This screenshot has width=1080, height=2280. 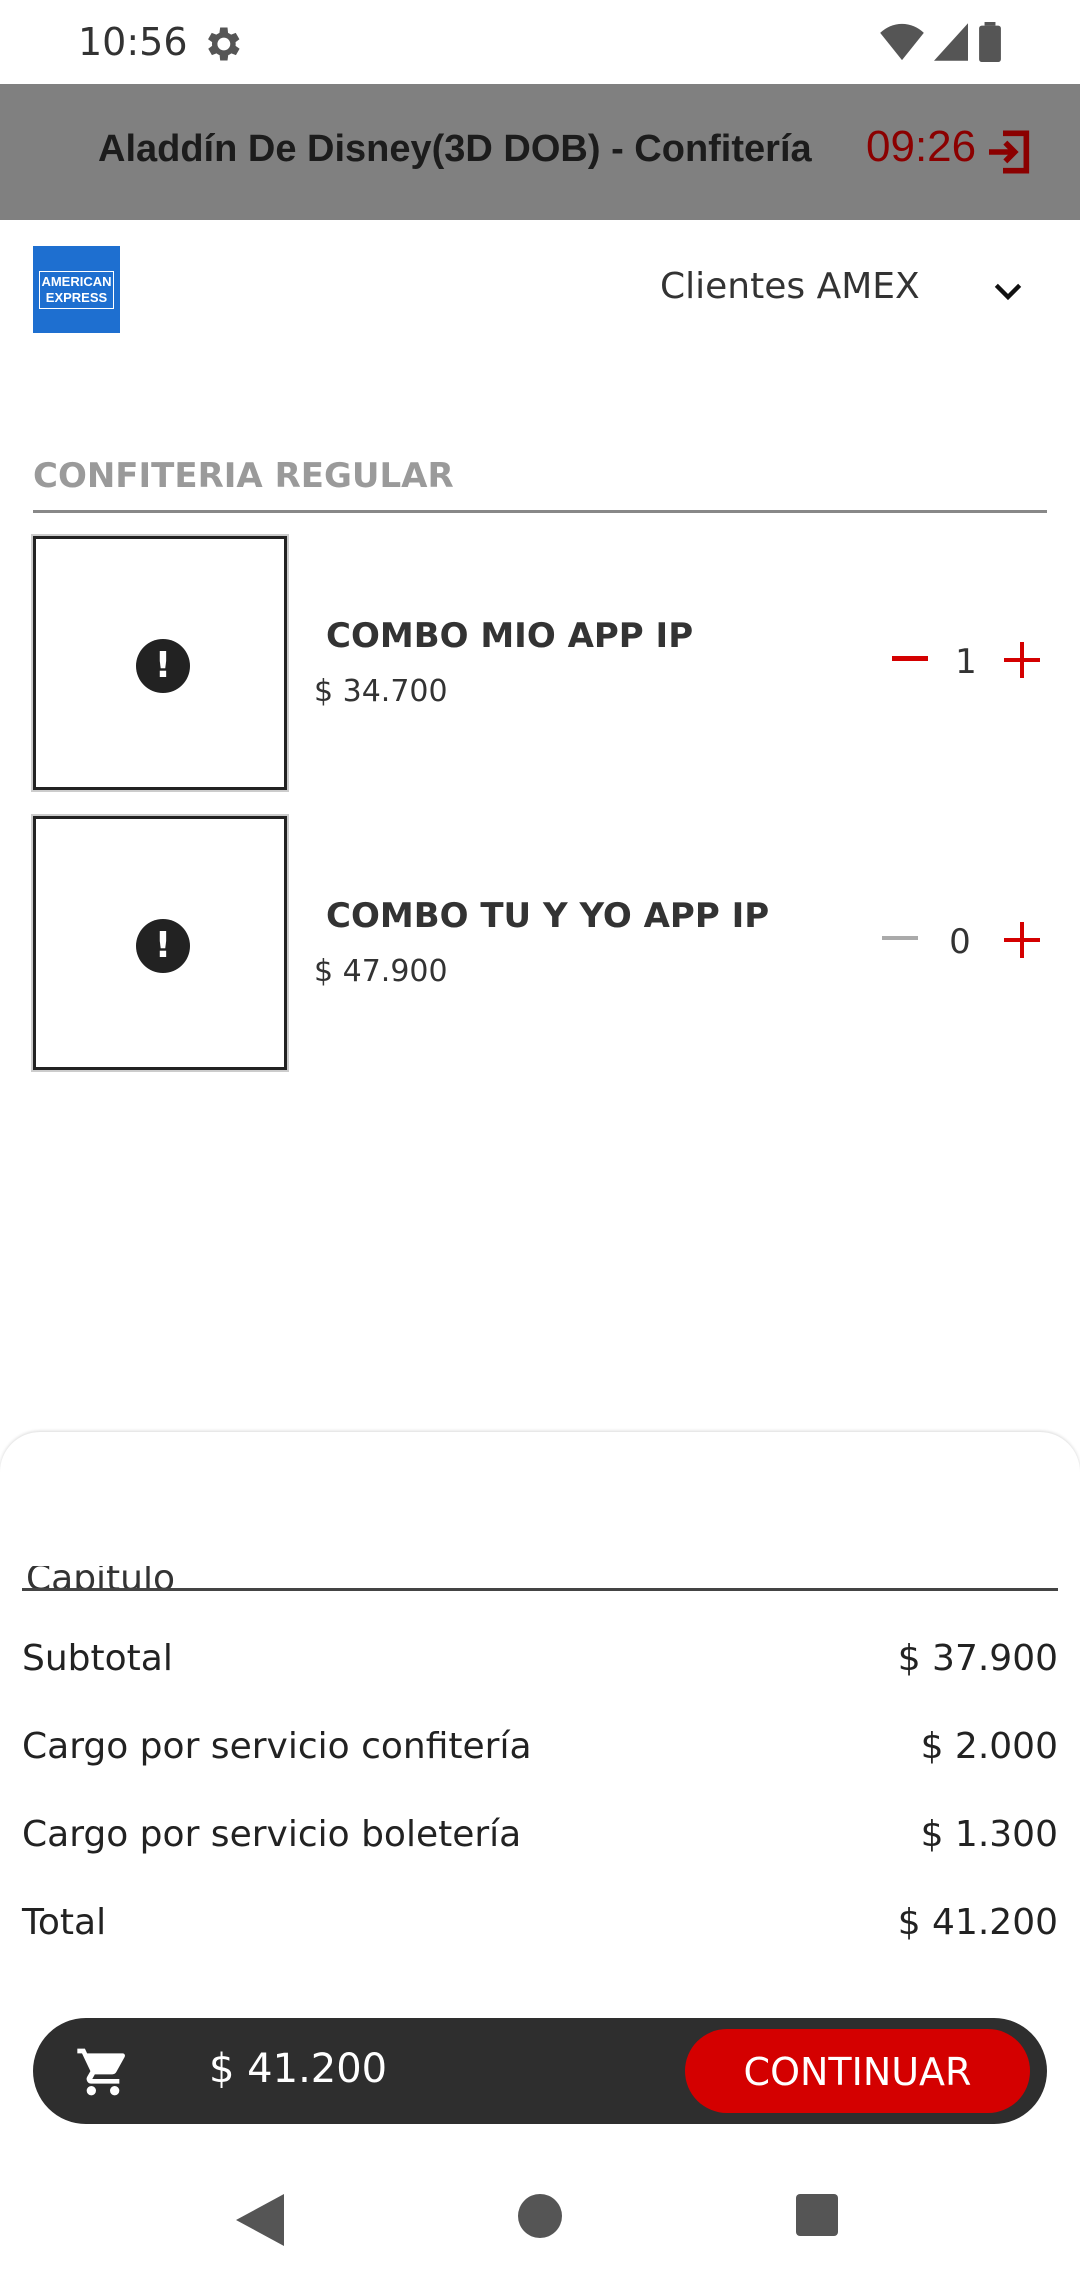 What do you see at coordinates (540, 1589) in the screenshot?
I see `summary-divider` at bounding box center [540, 1589].